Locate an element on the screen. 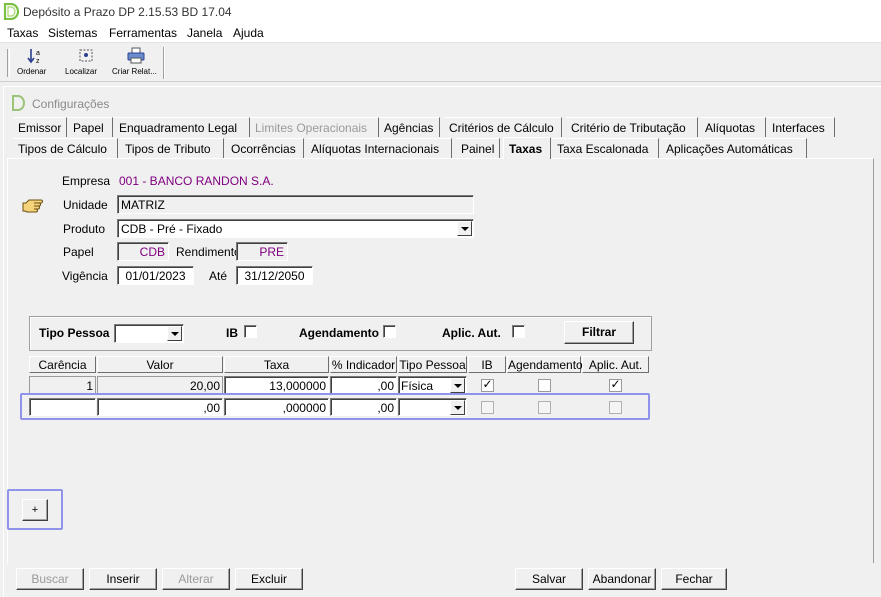 The height and width of the screenshot is (597, 881). menu-sistemas: Sistemas is located at coordinates (72, 33).